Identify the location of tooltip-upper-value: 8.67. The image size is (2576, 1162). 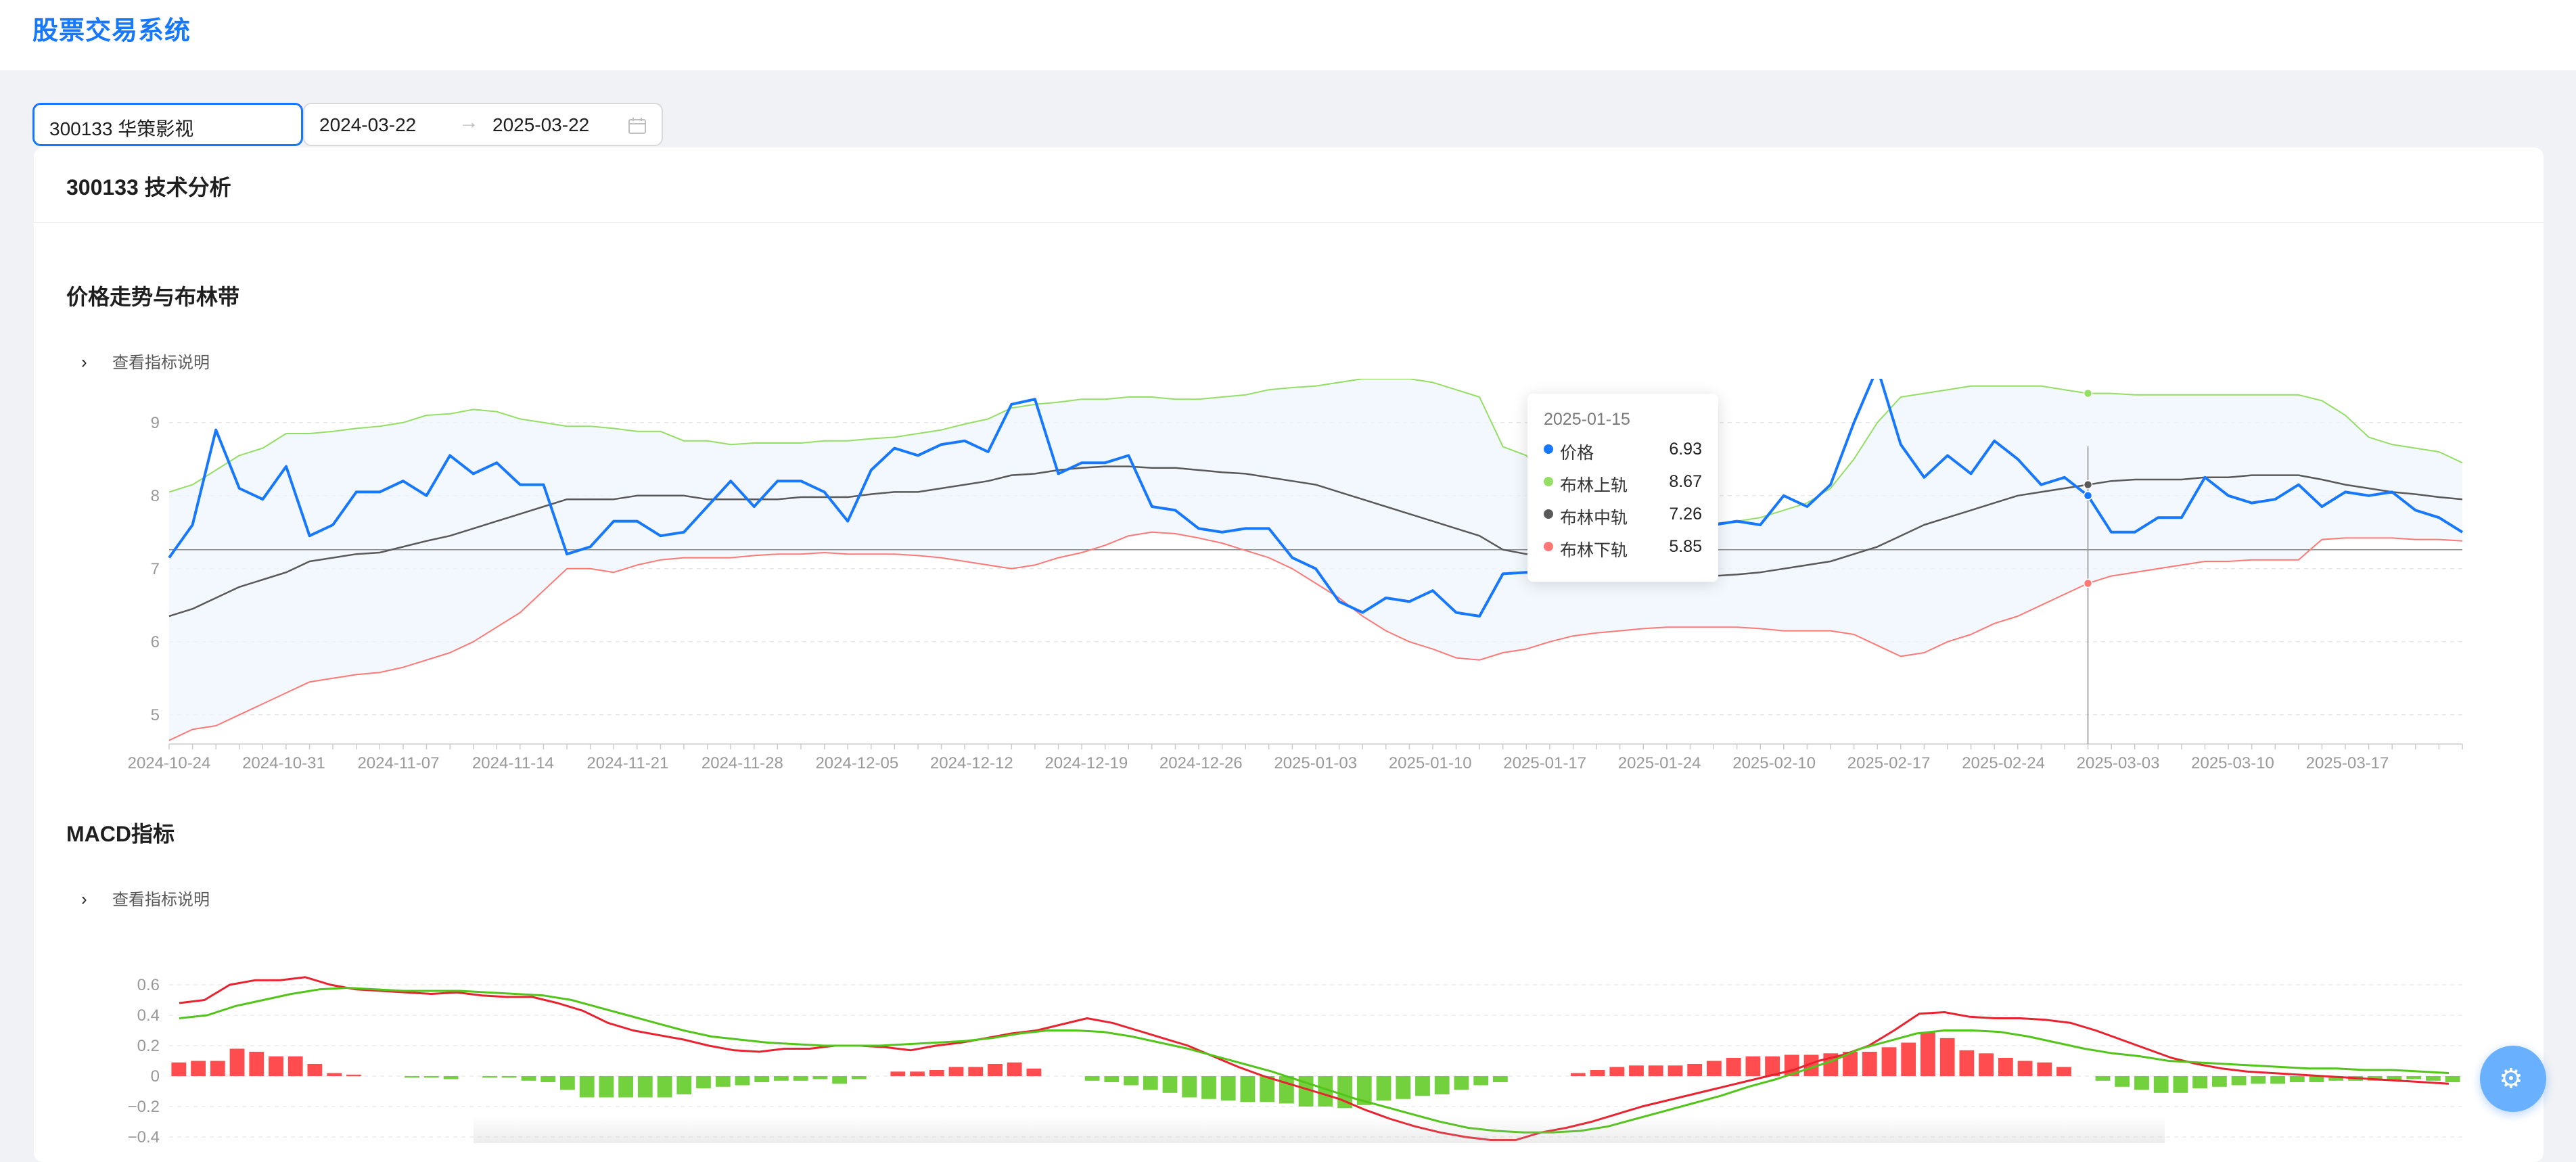
(1685, 482).